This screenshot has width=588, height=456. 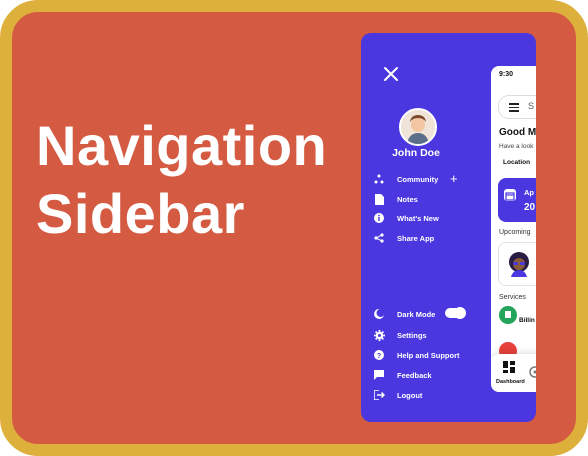 I want to click on status-time: 9:30, so click(x=506, y=74).